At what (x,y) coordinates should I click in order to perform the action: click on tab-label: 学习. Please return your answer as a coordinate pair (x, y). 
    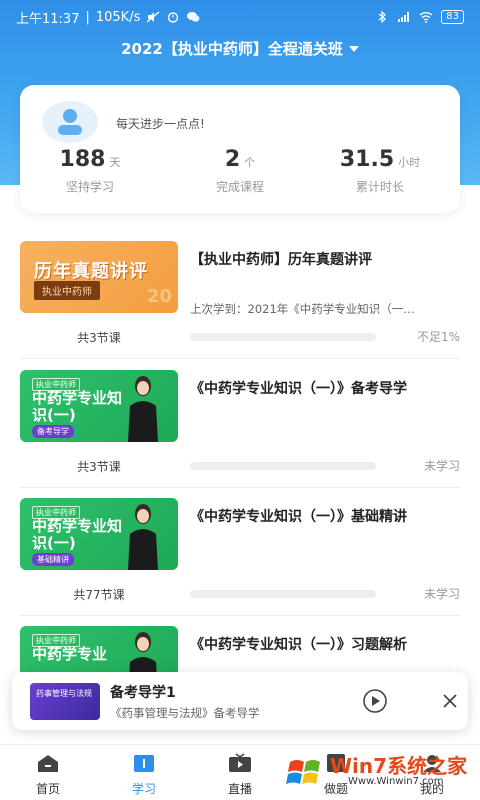
    Looking at the image, I should click on (143, 789).